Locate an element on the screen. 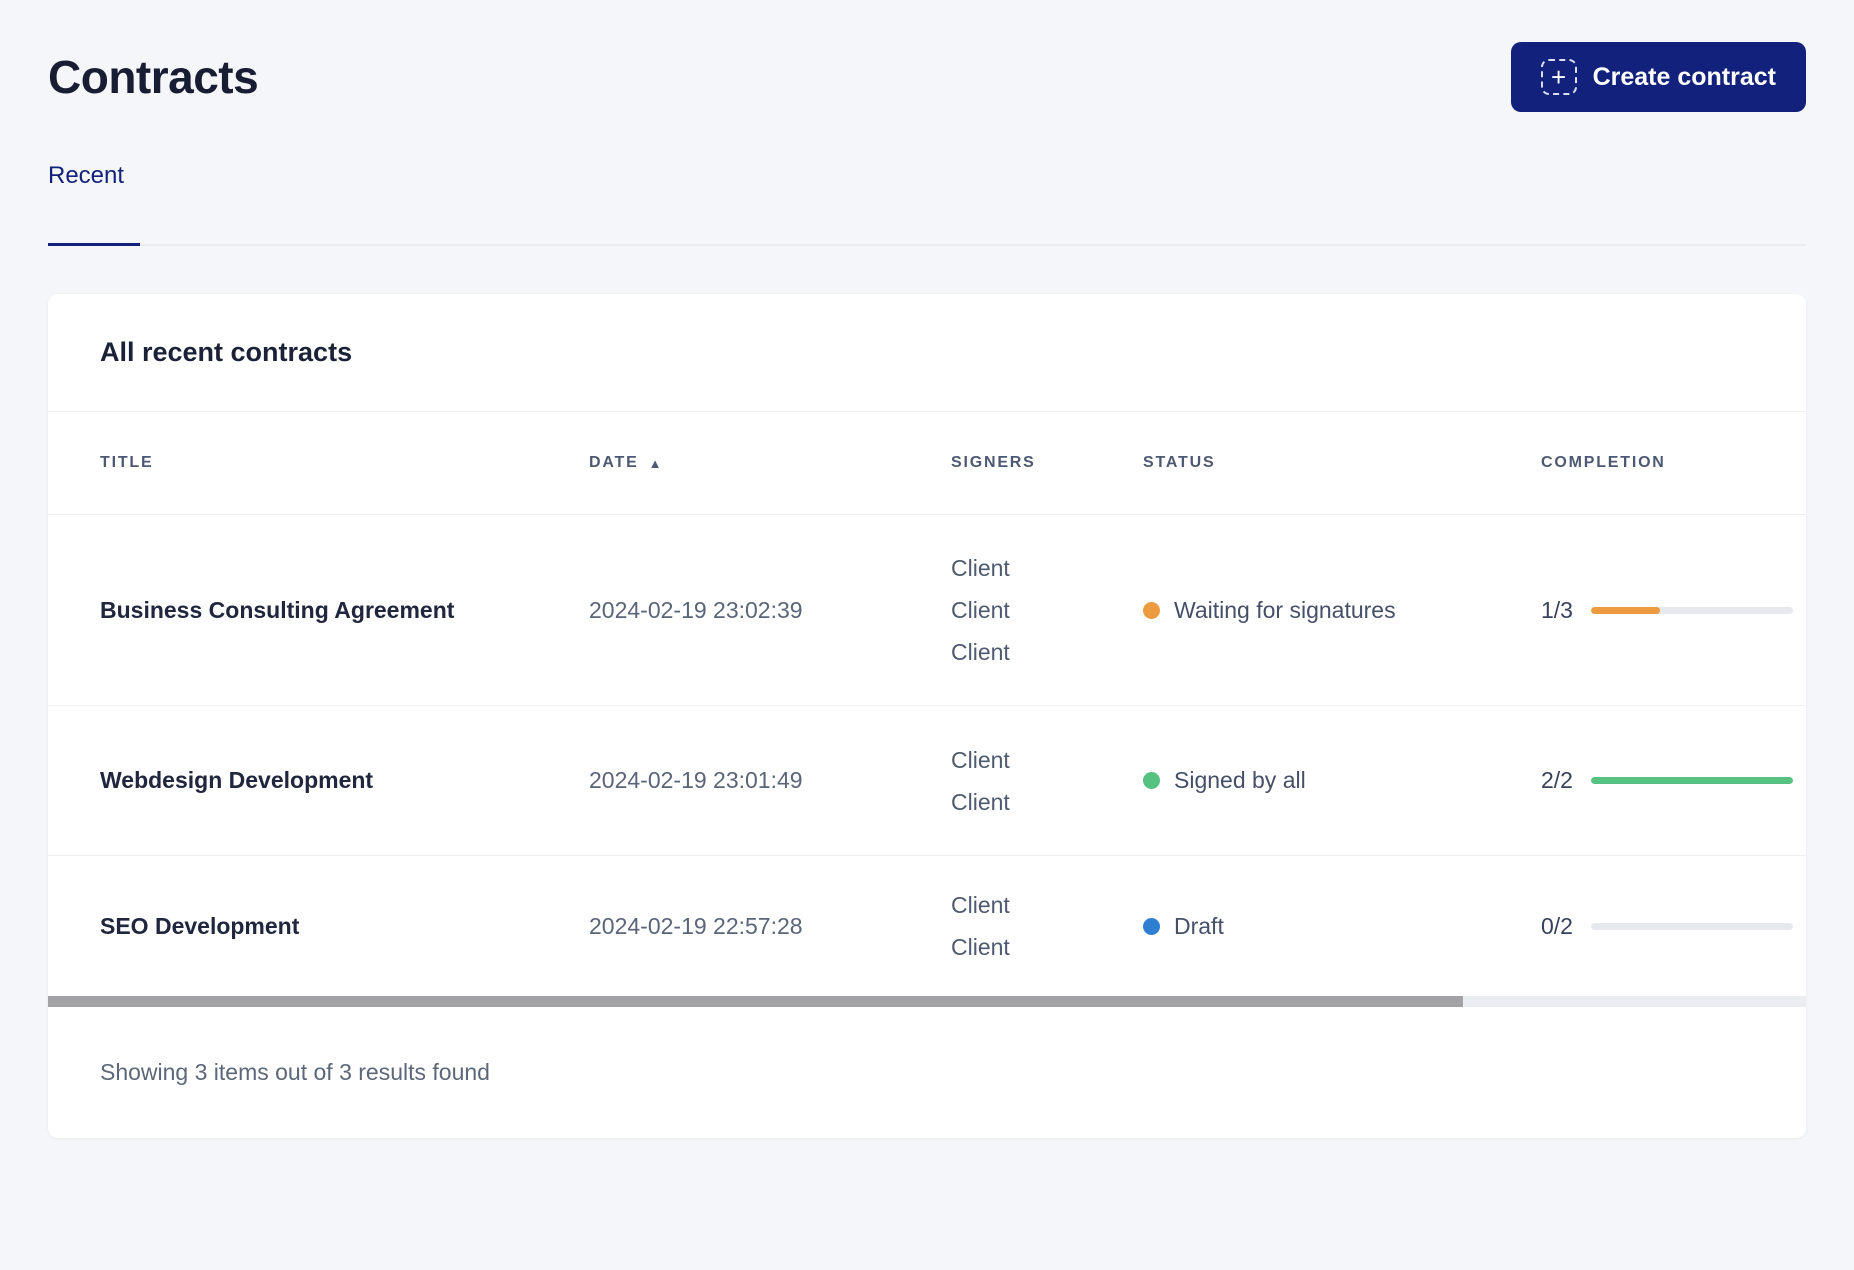 This screenshot has width=1854, height=1270. contract-title: Business Consulting Agreement is located at coordinates (277, 609).